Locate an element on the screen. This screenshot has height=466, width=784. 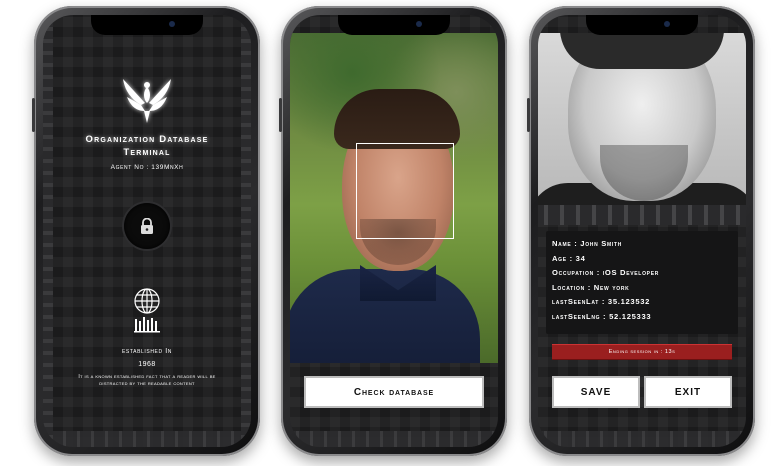
info-row-occupation: Occupation : iOS Developer is located at coordinates (606, 273).